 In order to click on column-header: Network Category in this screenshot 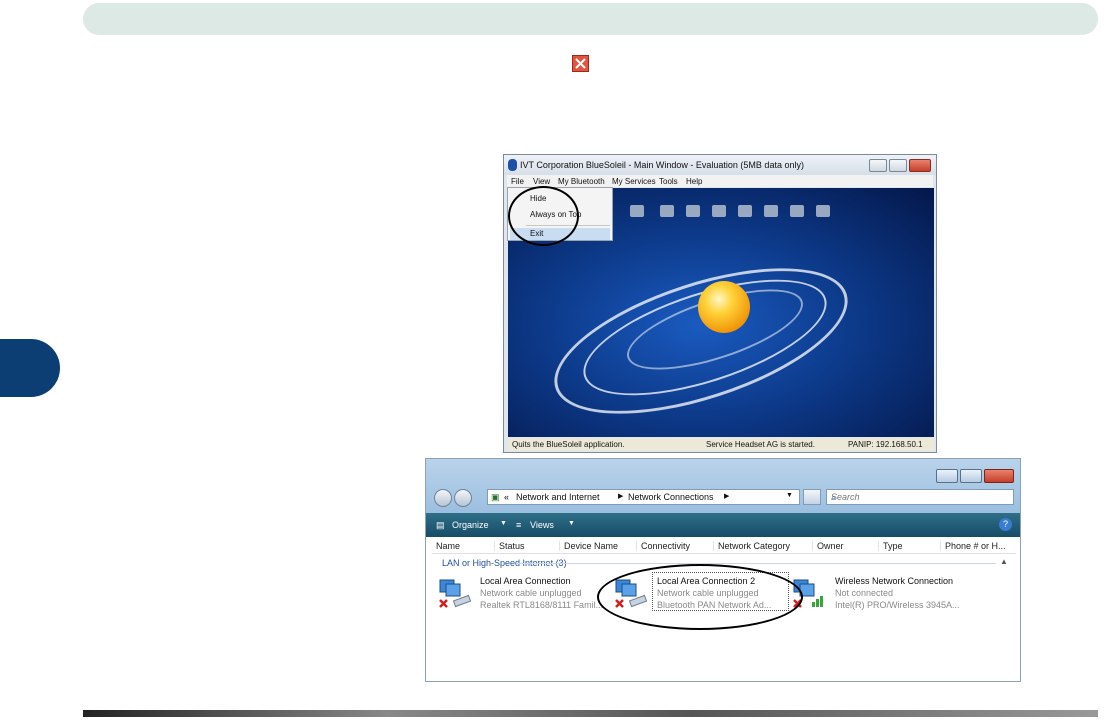, I will do `click(751, 546)`.